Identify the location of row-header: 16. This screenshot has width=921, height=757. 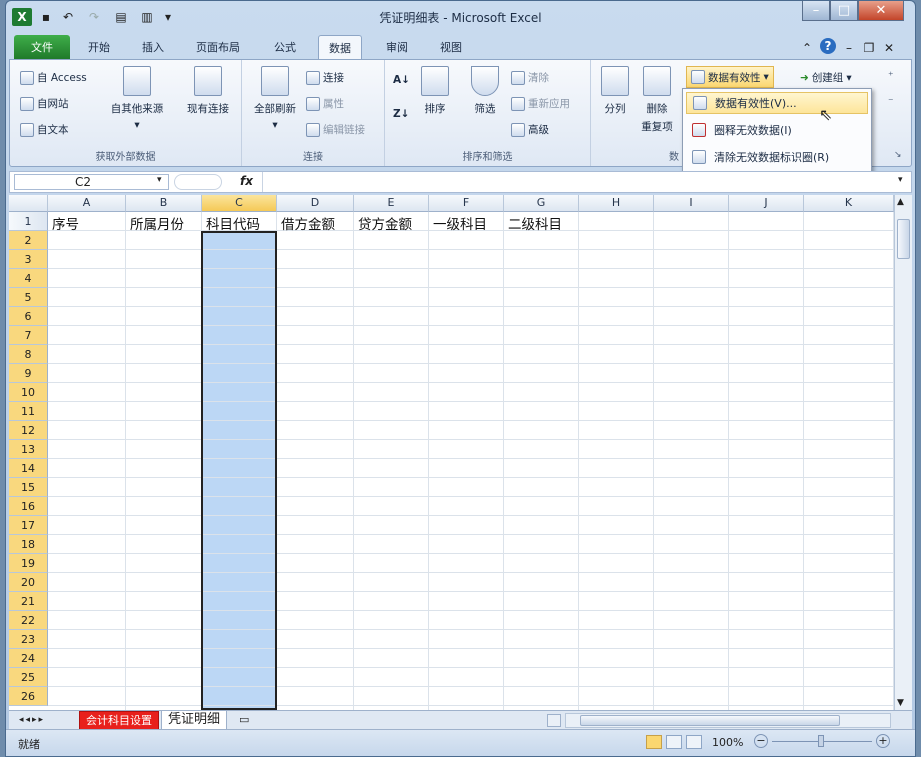
(28, 506).